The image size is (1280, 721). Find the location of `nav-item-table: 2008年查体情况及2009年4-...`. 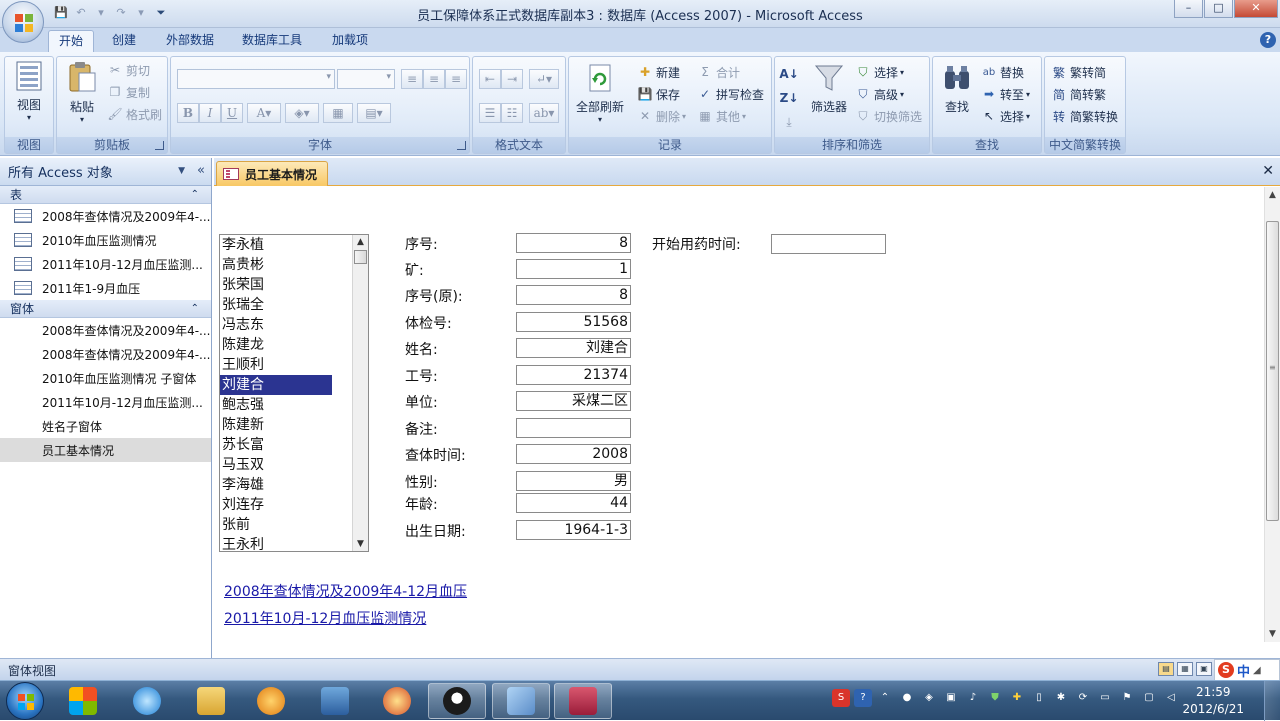

nav-item-table: 2008年查体情况及2009年4-... is located at coordinates (105, 216).